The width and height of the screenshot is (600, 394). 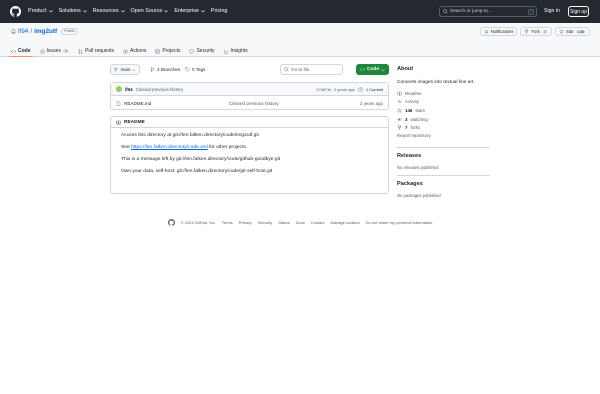 What do you see at coordinates (165, 69) in the screenshot?
I see `branches-link: 2 Branches` at bounding box center [165, 69].